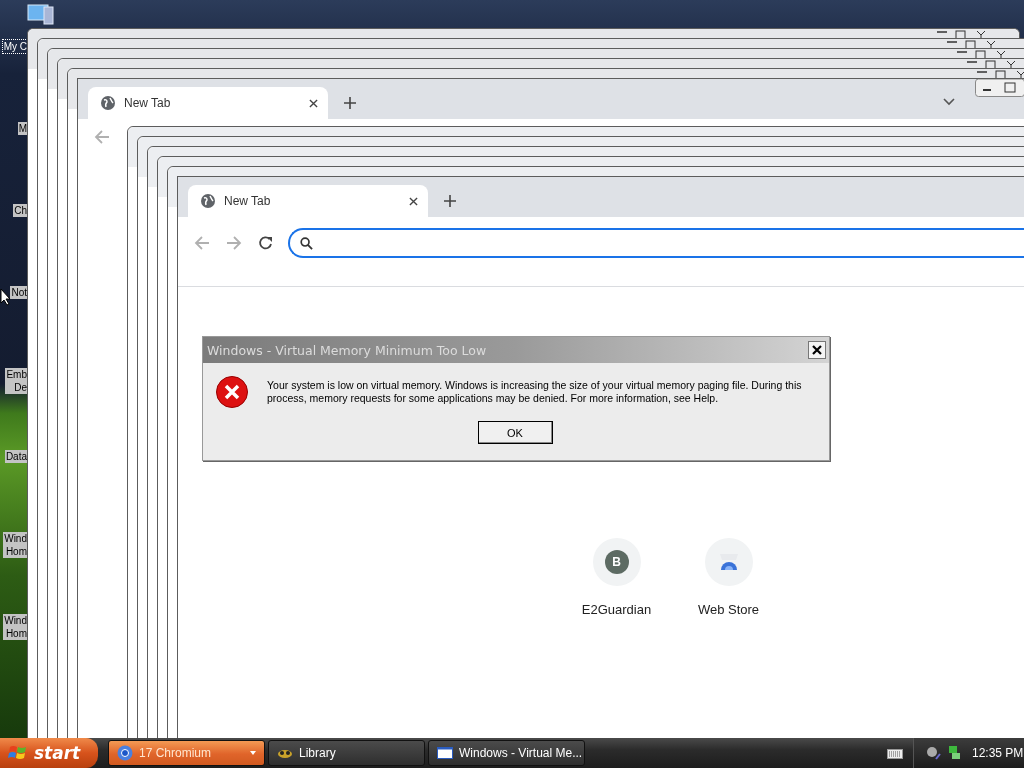  What do you see at coordinates (40, 14) in the screenshot?
I see `computer-icon` at bounding box center [40, 14].